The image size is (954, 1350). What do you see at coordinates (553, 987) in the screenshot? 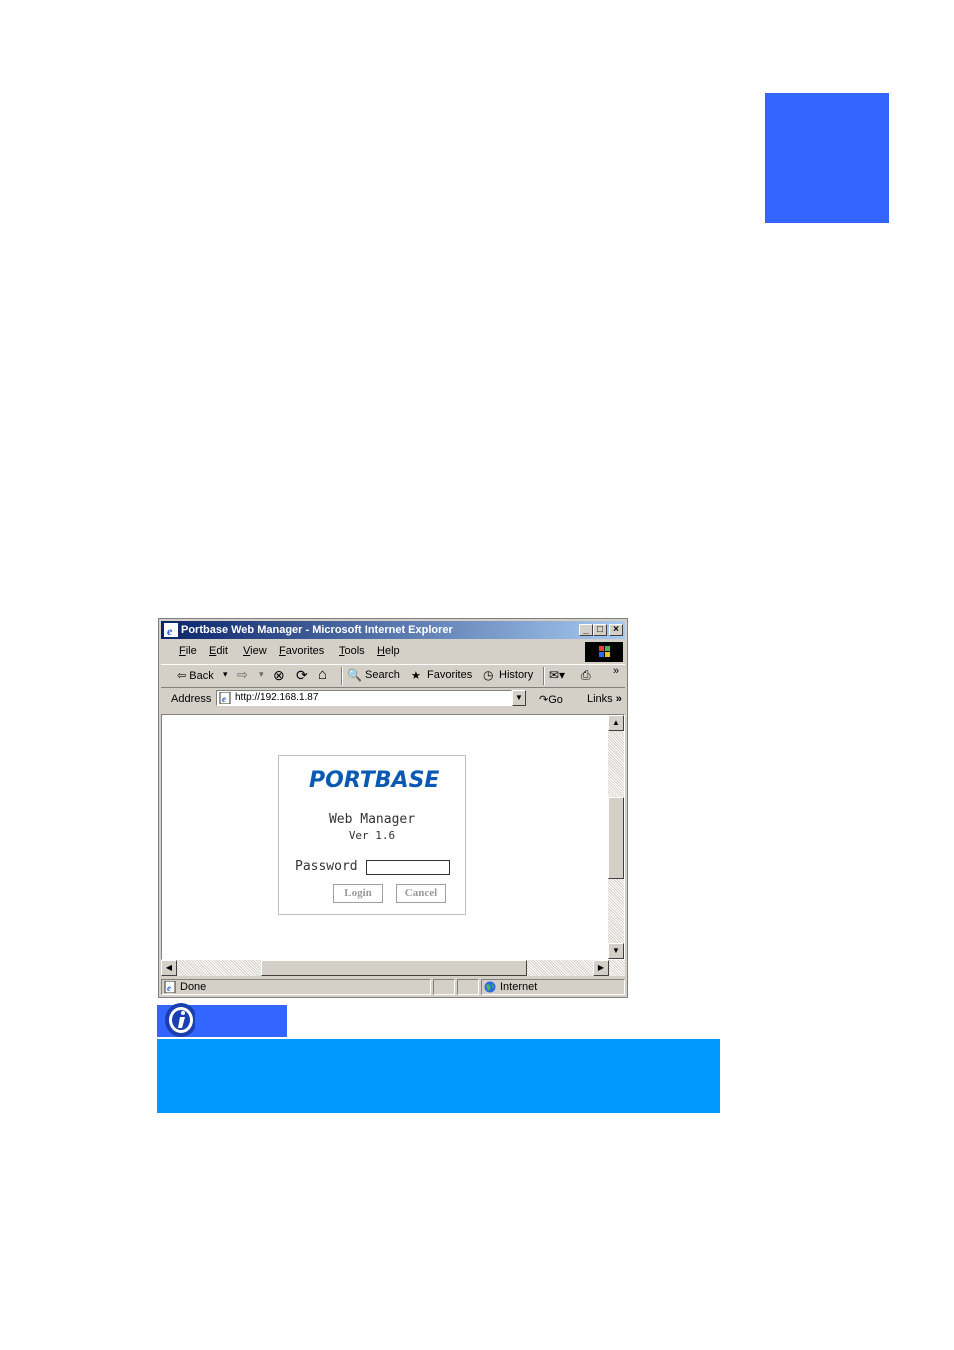
I see `zone-cell: Internet` at bounding box center [553, 987].